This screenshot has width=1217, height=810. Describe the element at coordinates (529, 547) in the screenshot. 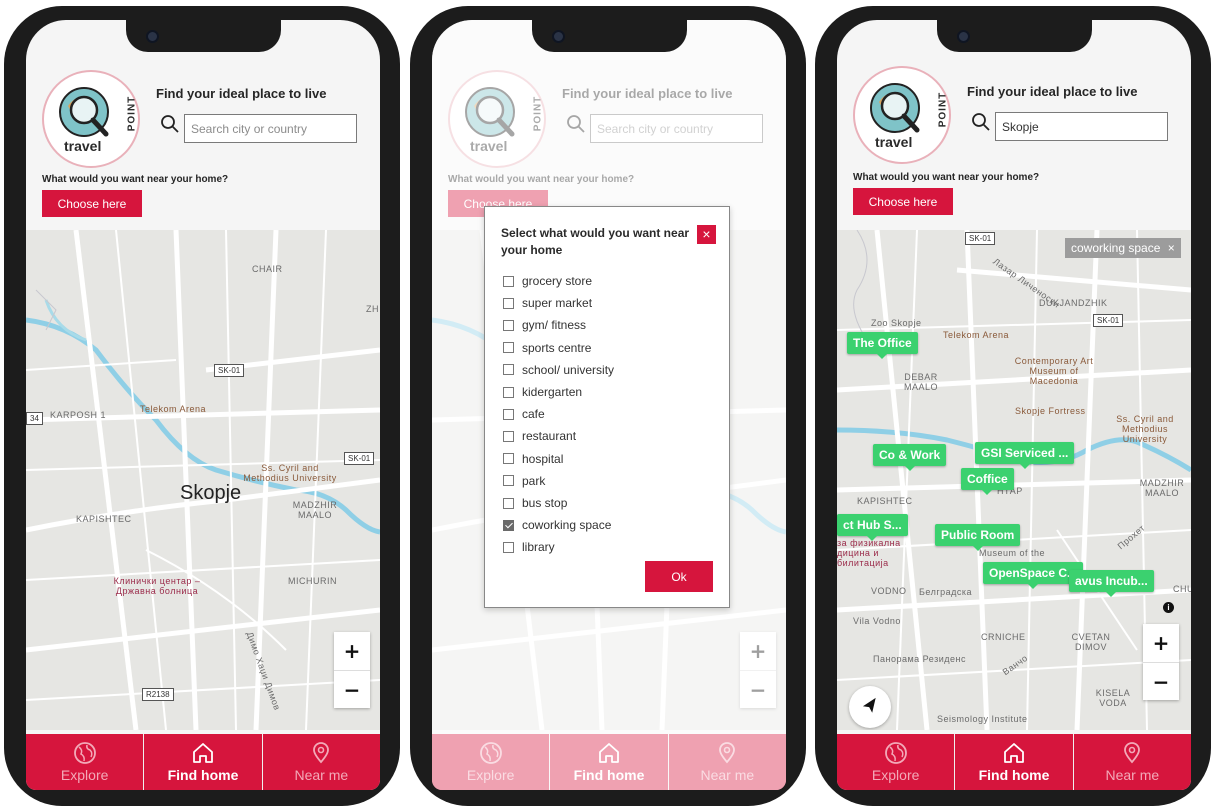

I see `amenity-option: library` at that location.